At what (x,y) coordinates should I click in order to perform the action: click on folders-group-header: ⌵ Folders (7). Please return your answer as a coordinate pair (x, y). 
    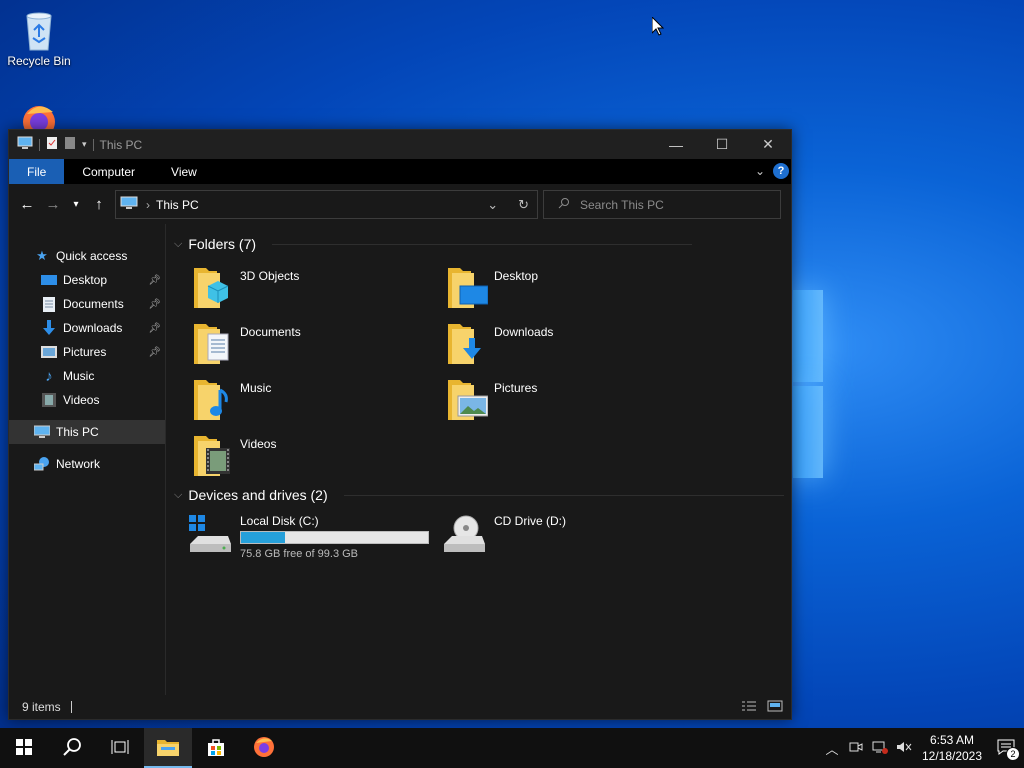
    Looking at the image, I should click on (433, 244).